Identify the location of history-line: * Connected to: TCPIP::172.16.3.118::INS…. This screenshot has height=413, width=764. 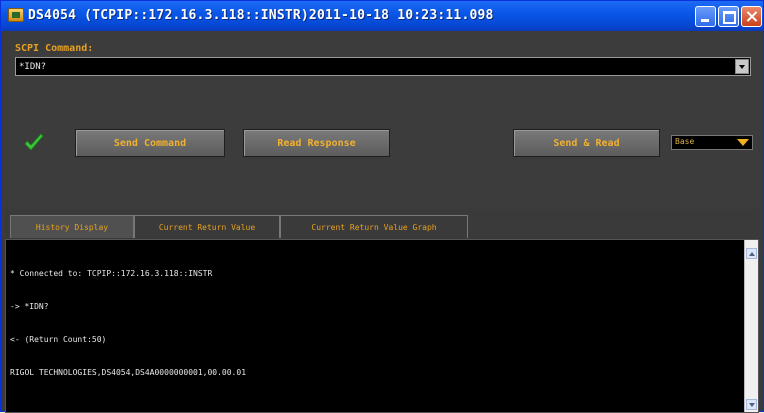
(111, 273).